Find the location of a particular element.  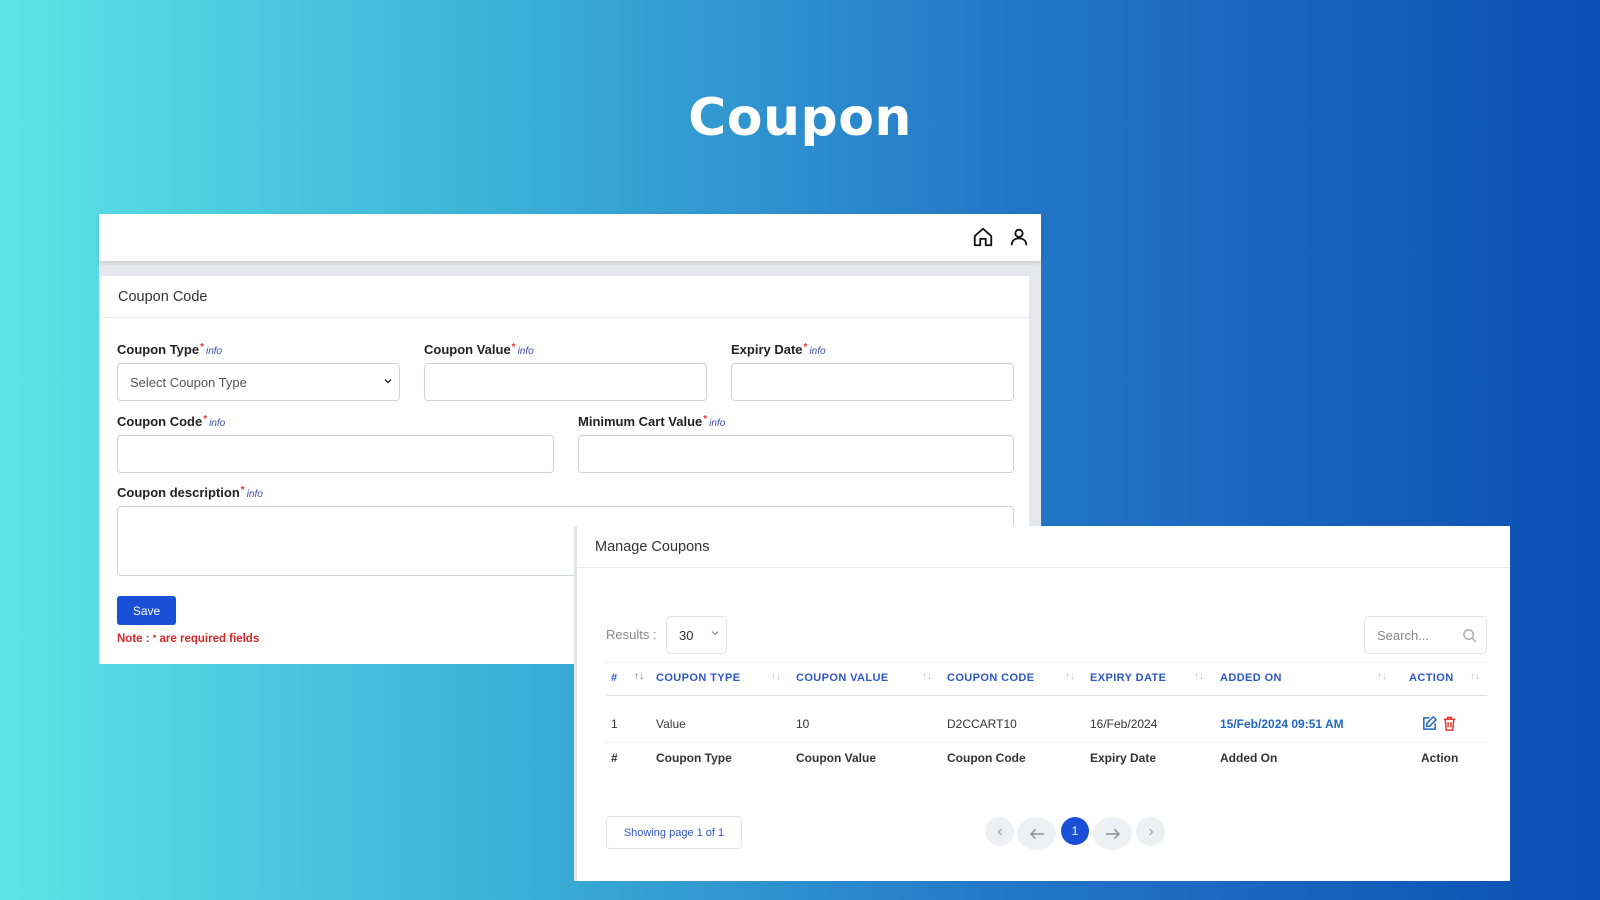

results-per-page-select: 30 is located at coordinates (696, 635).